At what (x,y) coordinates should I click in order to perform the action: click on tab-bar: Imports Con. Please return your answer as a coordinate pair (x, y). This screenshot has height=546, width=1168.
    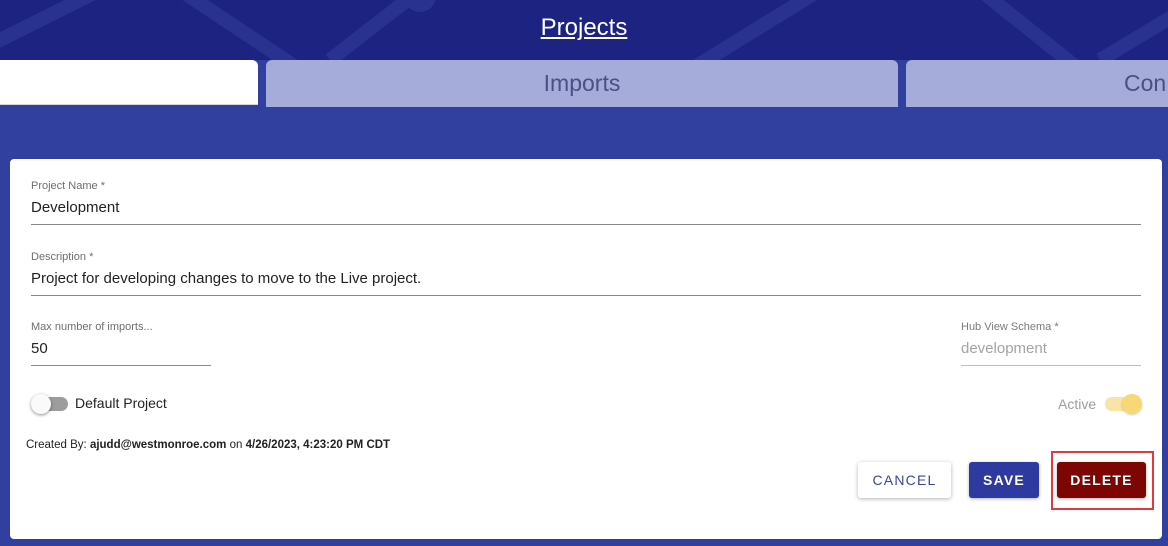
    Looking at the image, I should click on (584, 84).